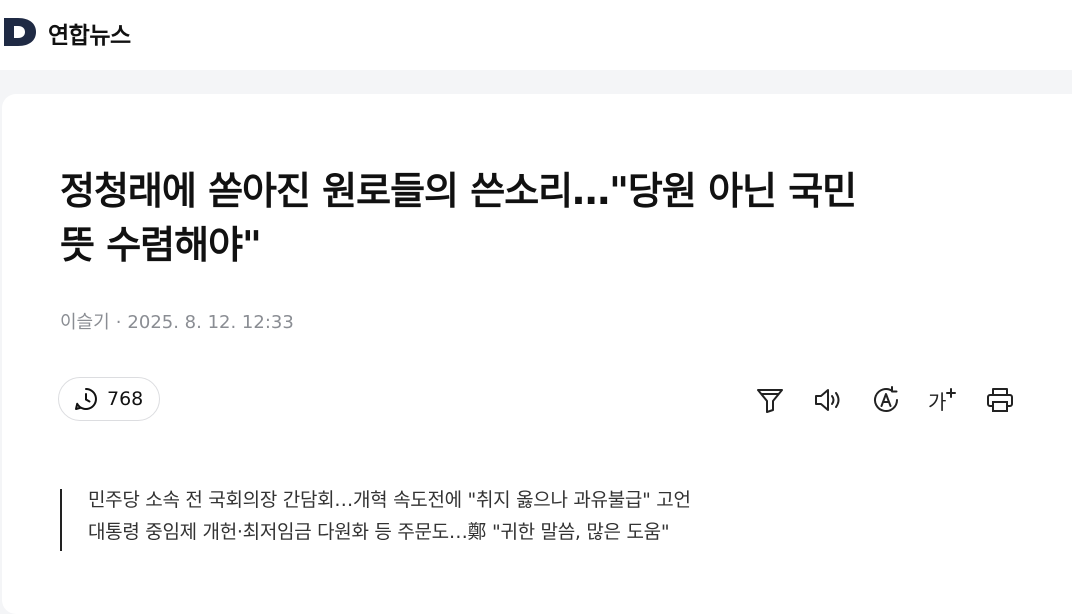 The image size is (1072, 614). What do you see at coordinates (458, 191) in the screenshot?
I see `article-title-line1: 정청래에 쏟아진 원로들의 쓴소리…"당원 아닌 국민` at bounding box center [458, 191].